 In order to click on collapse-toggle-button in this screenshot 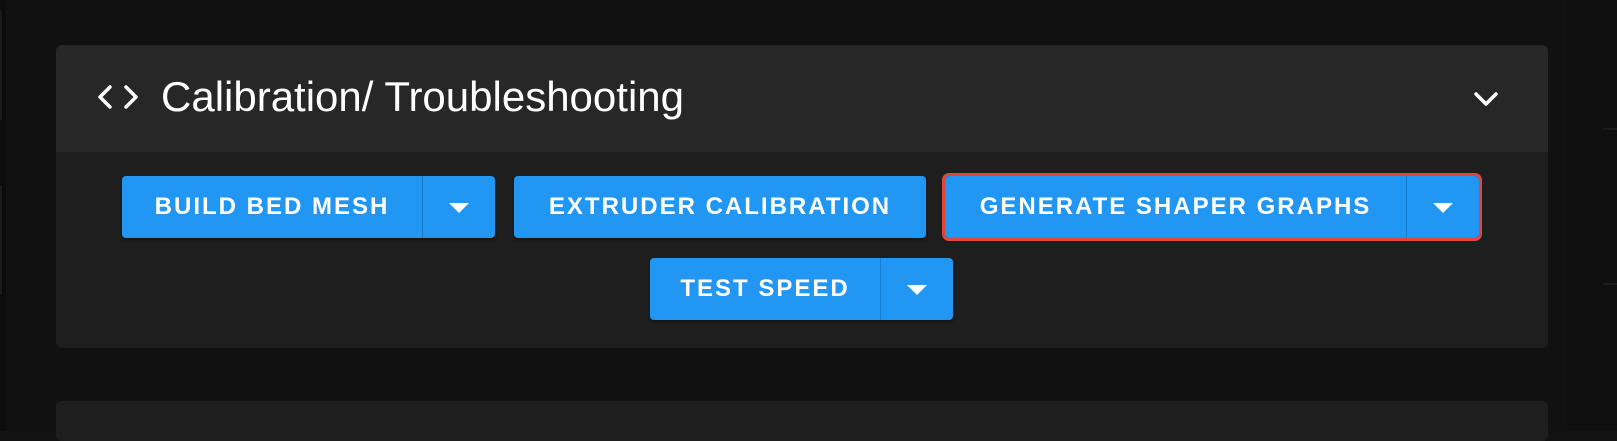, I will do `click(1486, 99)`.